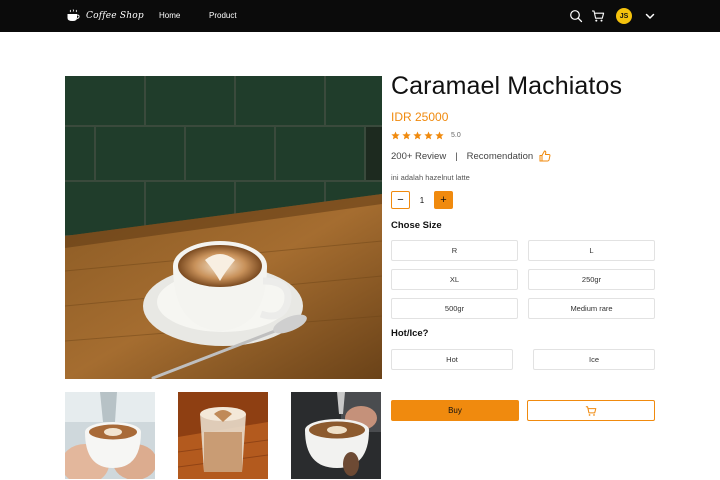  I want to click on temperature-section-label: Hot/Ice?, so click(410, 333).